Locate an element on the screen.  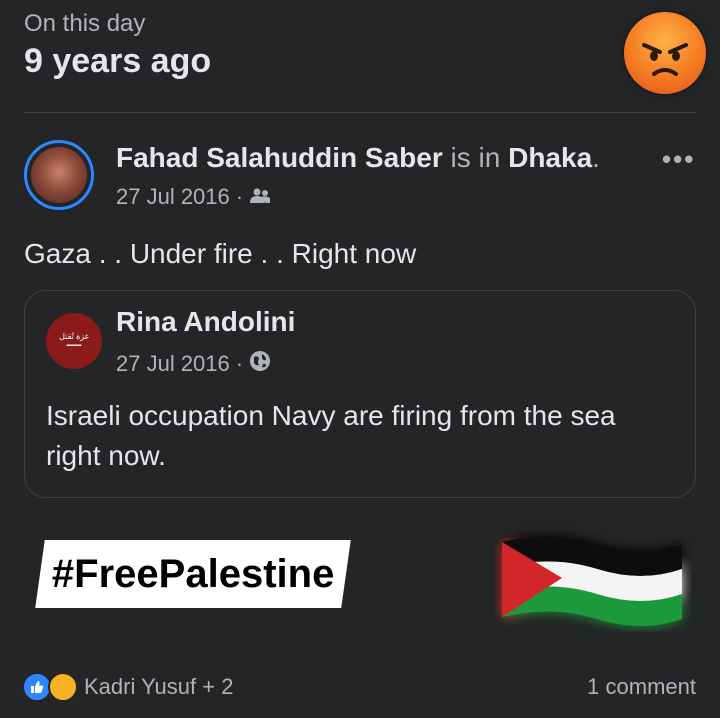
shared-author-name: Rina Andolini is located at coordinates (205, 322).